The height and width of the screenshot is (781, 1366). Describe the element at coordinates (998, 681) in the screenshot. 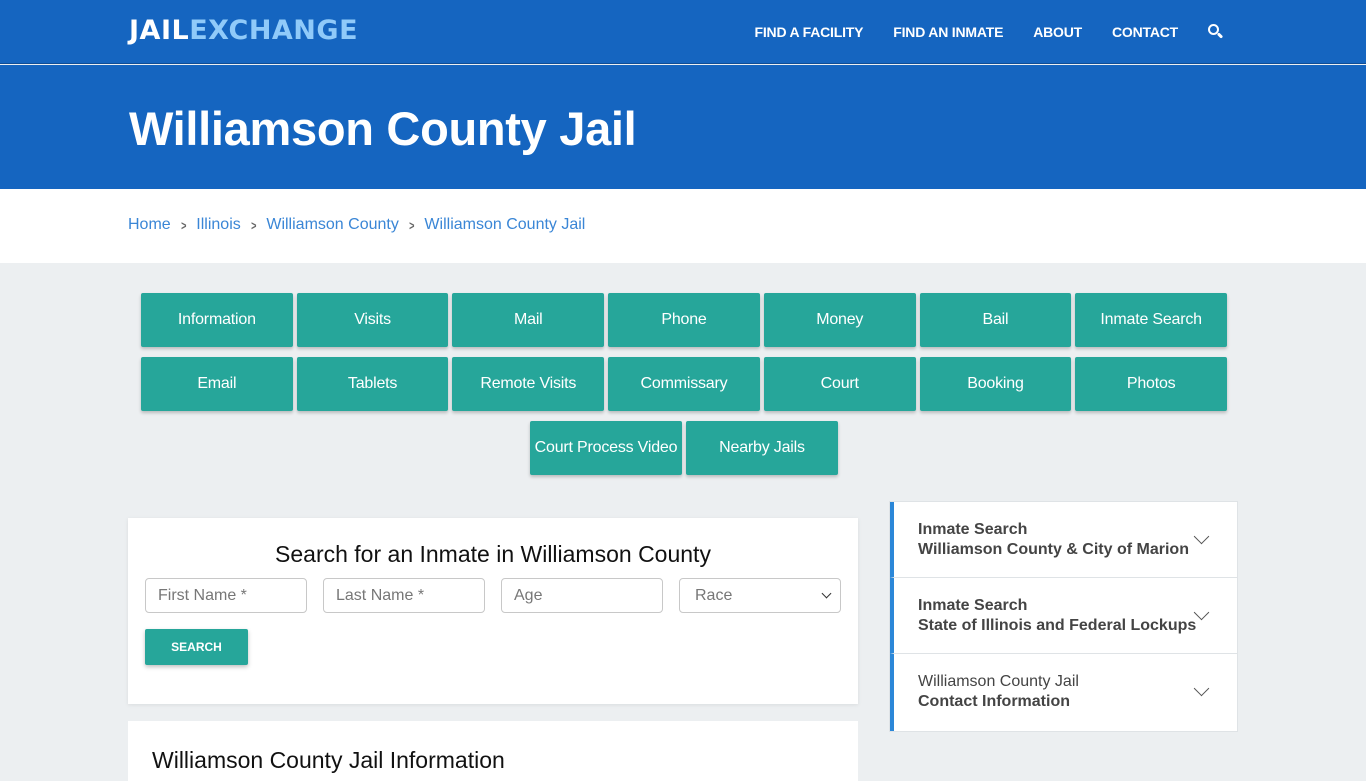

I see `accordion-item-heading: Williamson County Jail` at that location.